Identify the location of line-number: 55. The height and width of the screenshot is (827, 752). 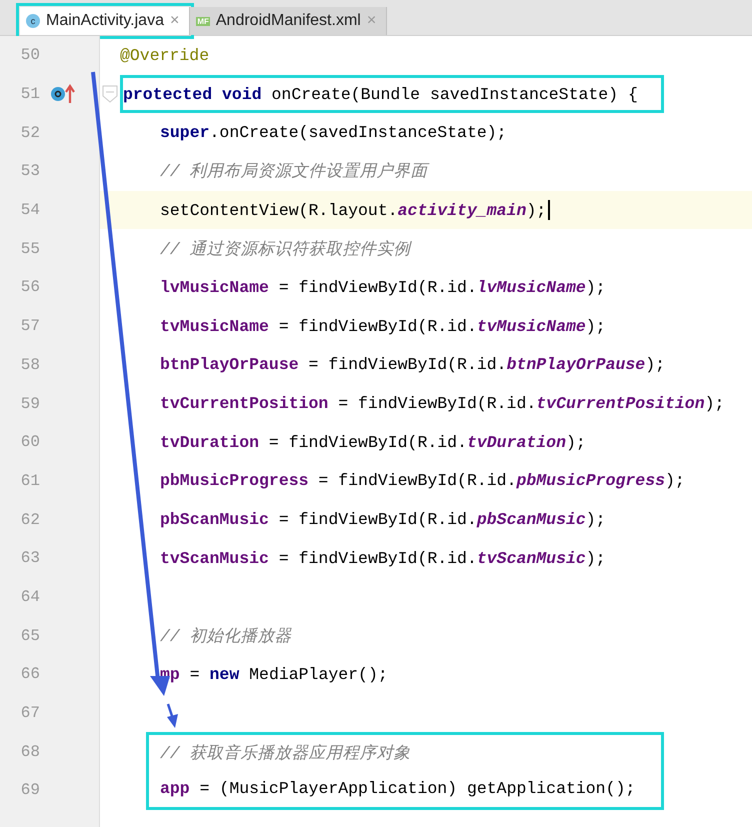
(30, 249).